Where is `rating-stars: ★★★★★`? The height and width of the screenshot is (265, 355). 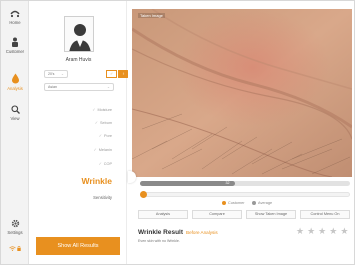 rating-stars: ★★★★★ is located at coordinates (323, 231).